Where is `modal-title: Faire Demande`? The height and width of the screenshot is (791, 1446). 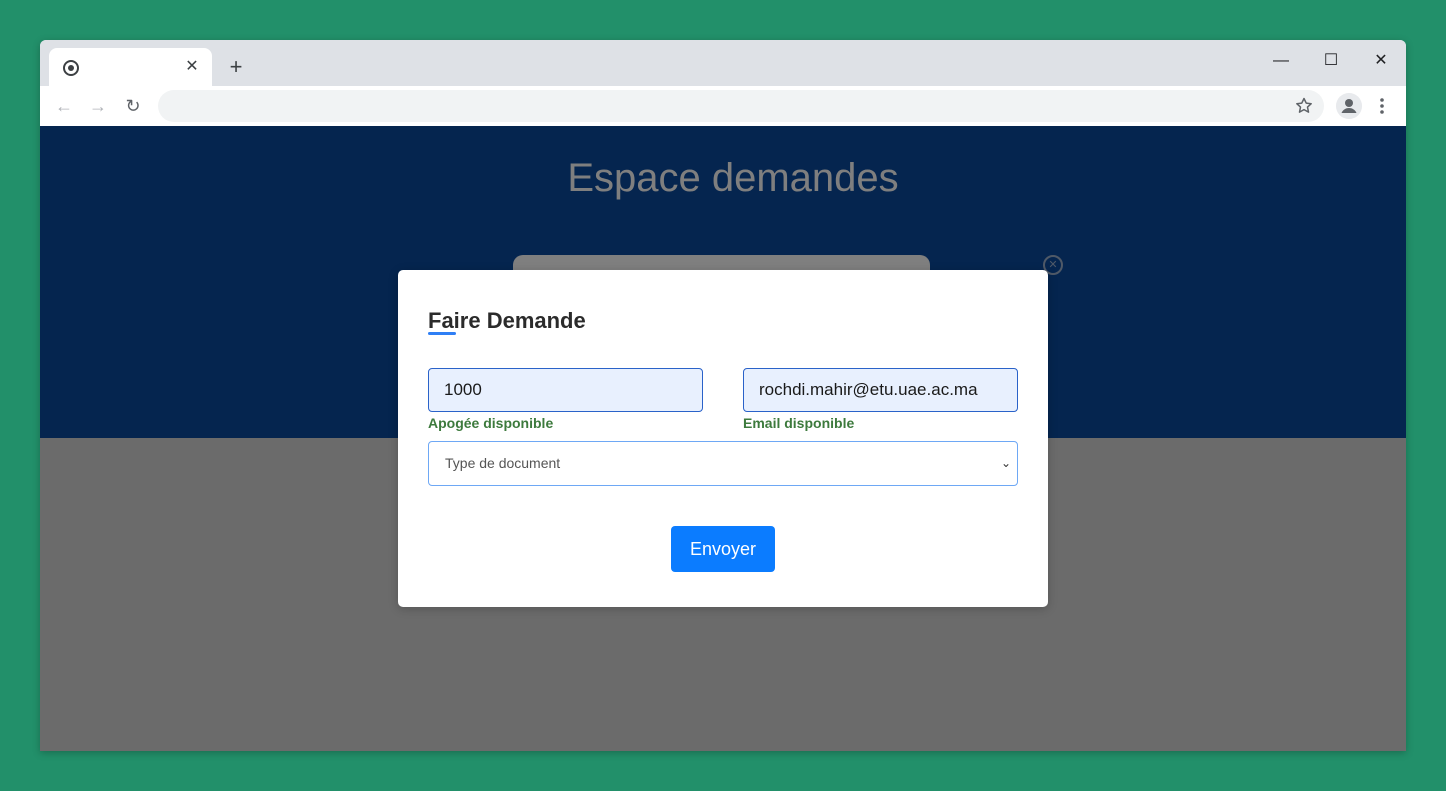
modal-title: Faire Demande is located at coordinates (507, 320).